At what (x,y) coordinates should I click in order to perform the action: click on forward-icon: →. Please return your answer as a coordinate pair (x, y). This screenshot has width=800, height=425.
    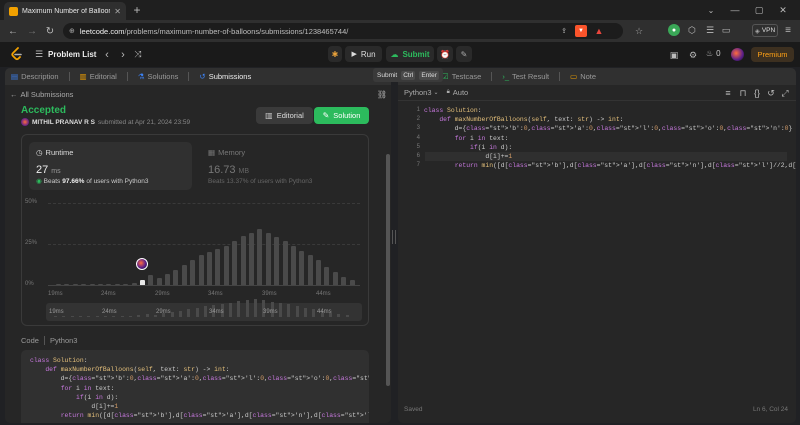
    Looking at the image, I should click on (32, 31).